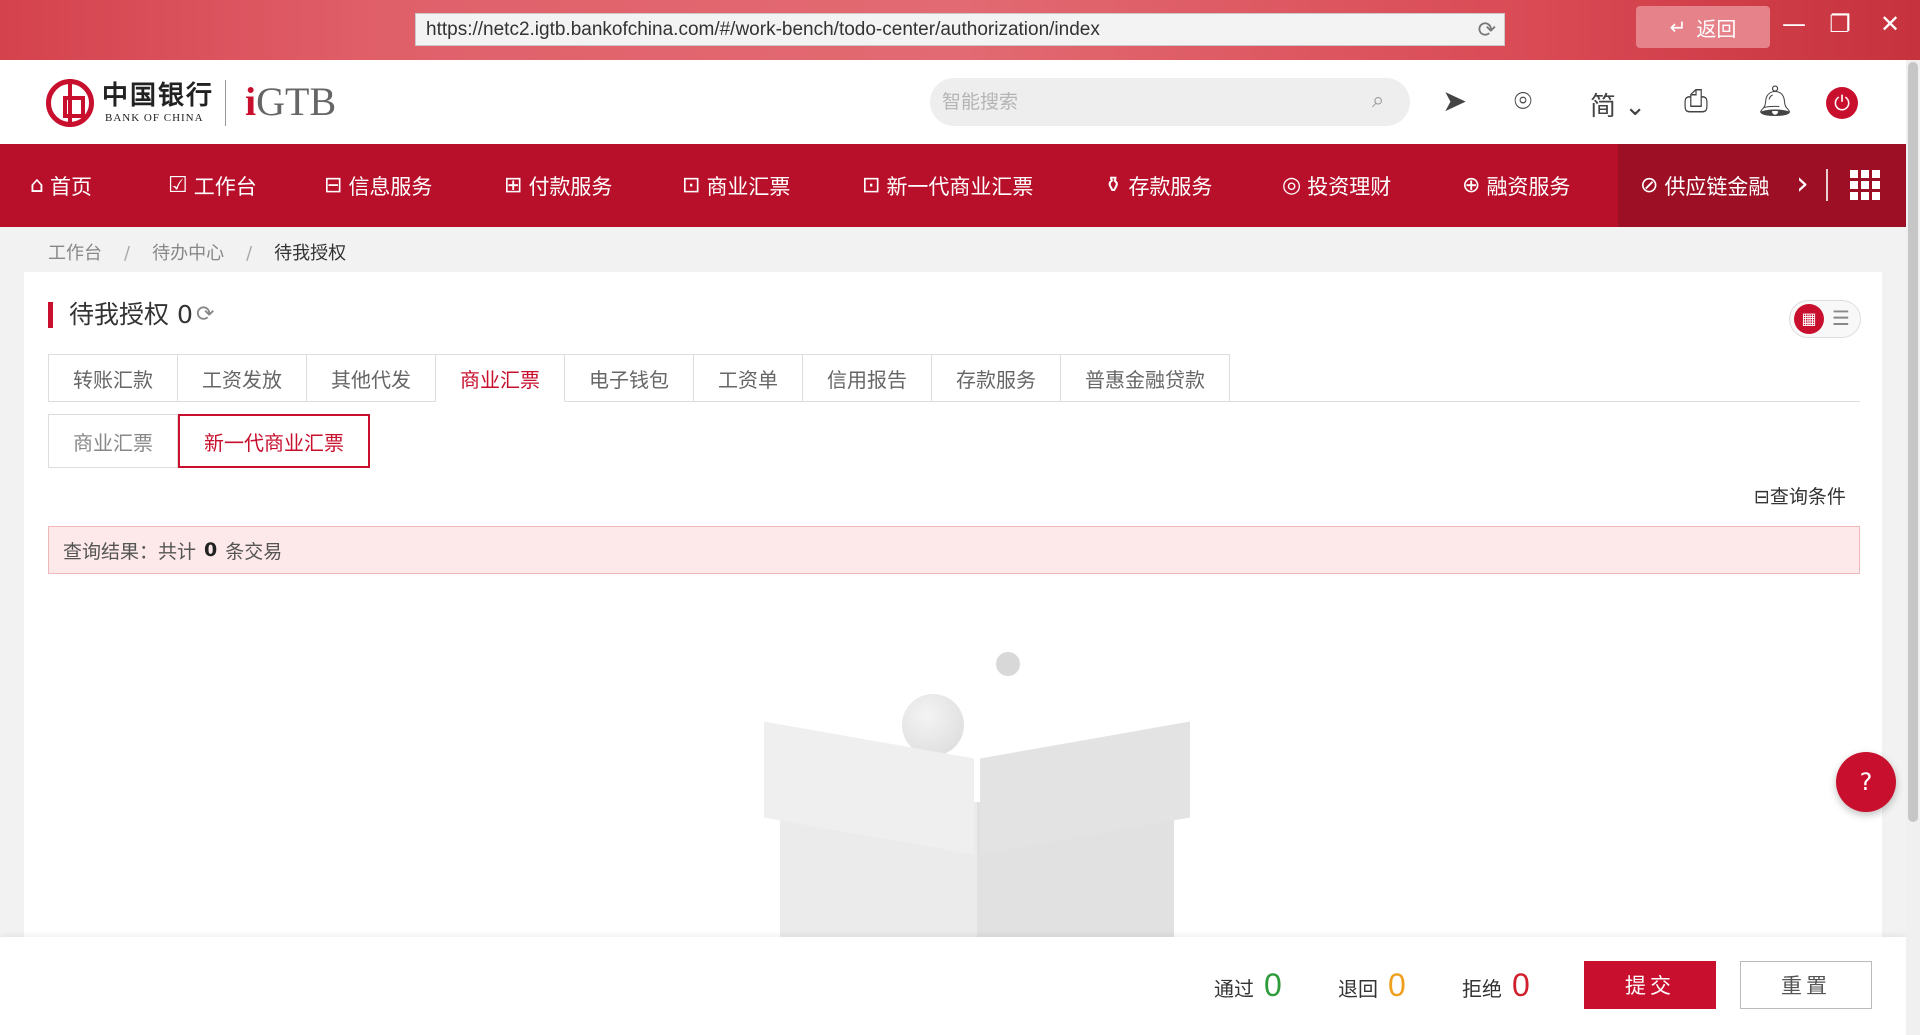 This screenshot has height=1035, width=1920. What do you see at coordinates (113, 441) in the screenshot?
I see `subtab-commercial-bill: 商业汇票` at bounding box center [113, 441].